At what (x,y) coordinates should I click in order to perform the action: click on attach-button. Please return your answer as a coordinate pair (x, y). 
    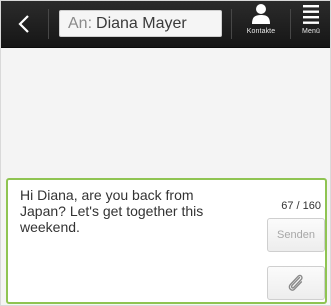
    Looking at the image, I should click on (296, 283).